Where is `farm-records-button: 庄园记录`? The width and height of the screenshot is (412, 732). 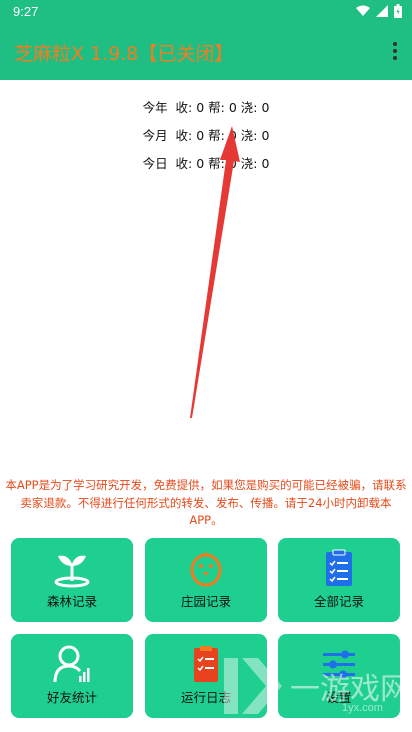 farm-records-button: 庄园记录 is located at coordinates (206, 580).